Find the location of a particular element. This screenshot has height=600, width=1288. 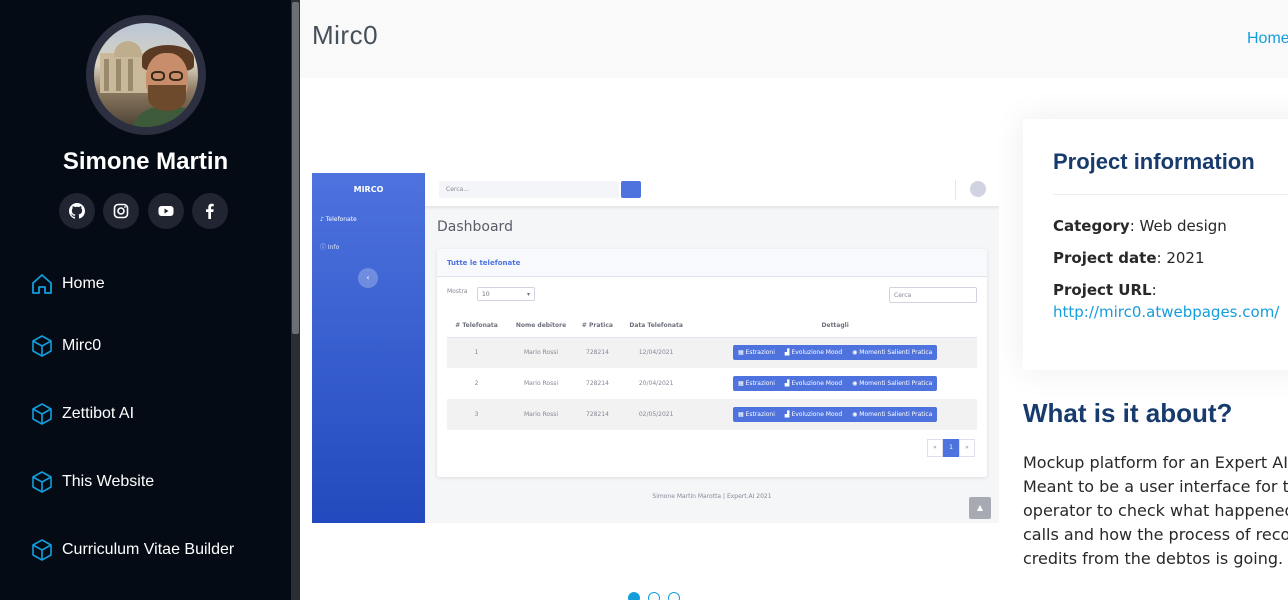

about-title: What is it about? is located at coordinates (1128, 413).